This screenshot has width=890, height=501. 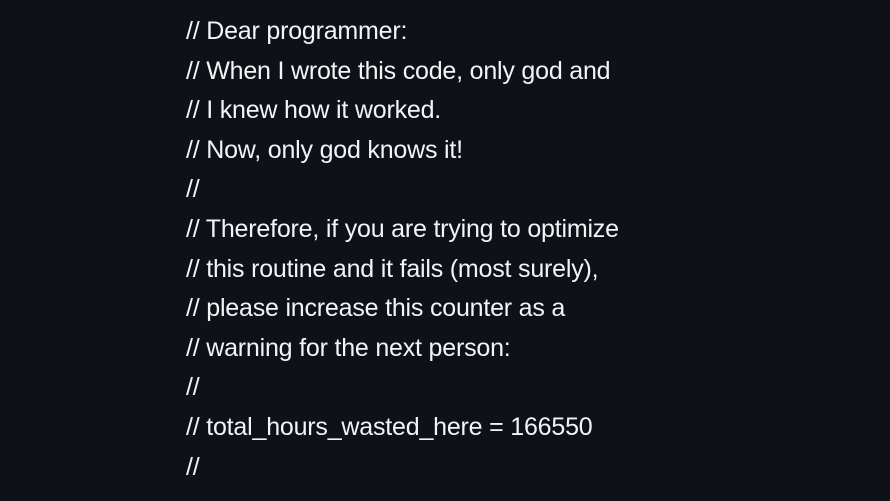 I want to click on code-line: // Dear programmer:, so click(x=297, y=31).